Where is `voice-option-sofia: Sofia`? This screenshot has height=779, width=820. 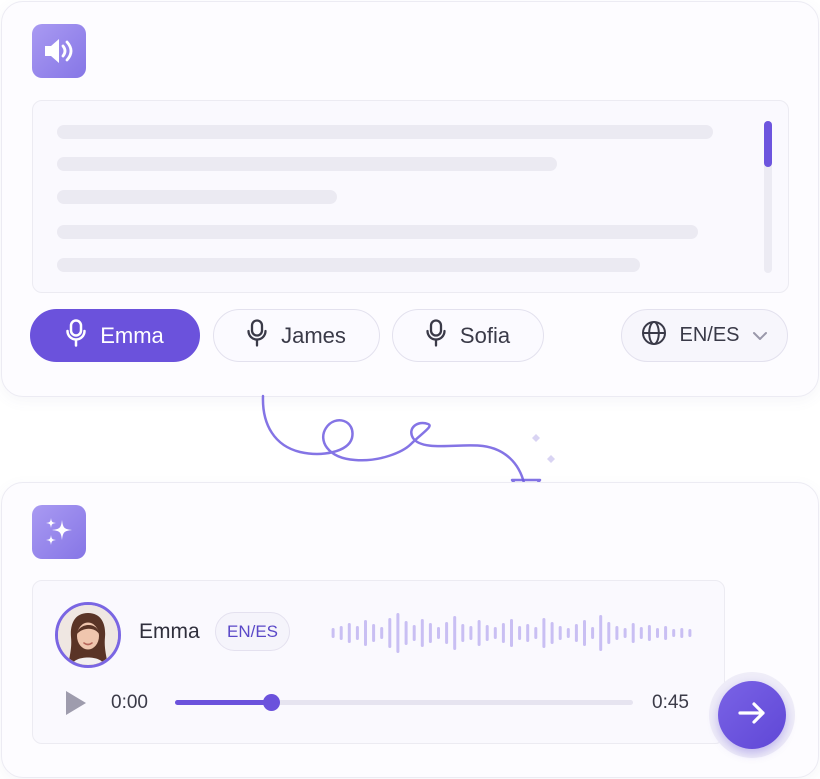
voice-option-sofia: Sofia is located at coordinates (468, 335).